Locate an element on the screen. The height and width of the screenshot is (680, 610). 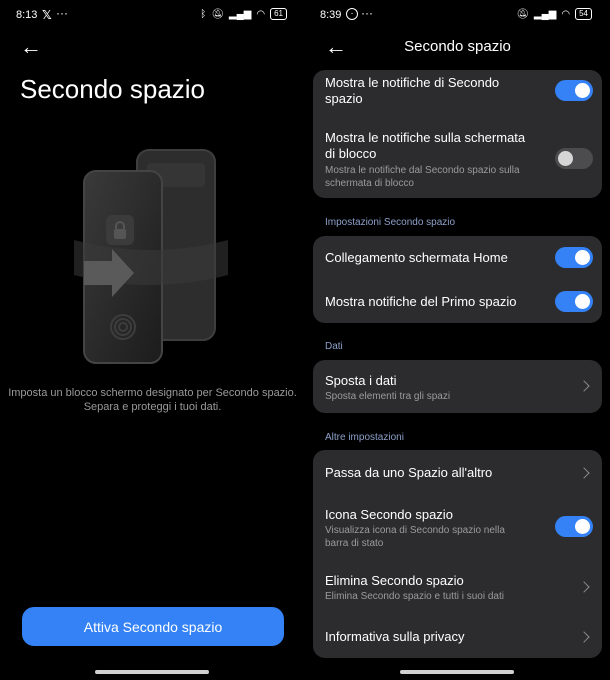
toggle-home-shortcut is located at coordinates (574, 257).